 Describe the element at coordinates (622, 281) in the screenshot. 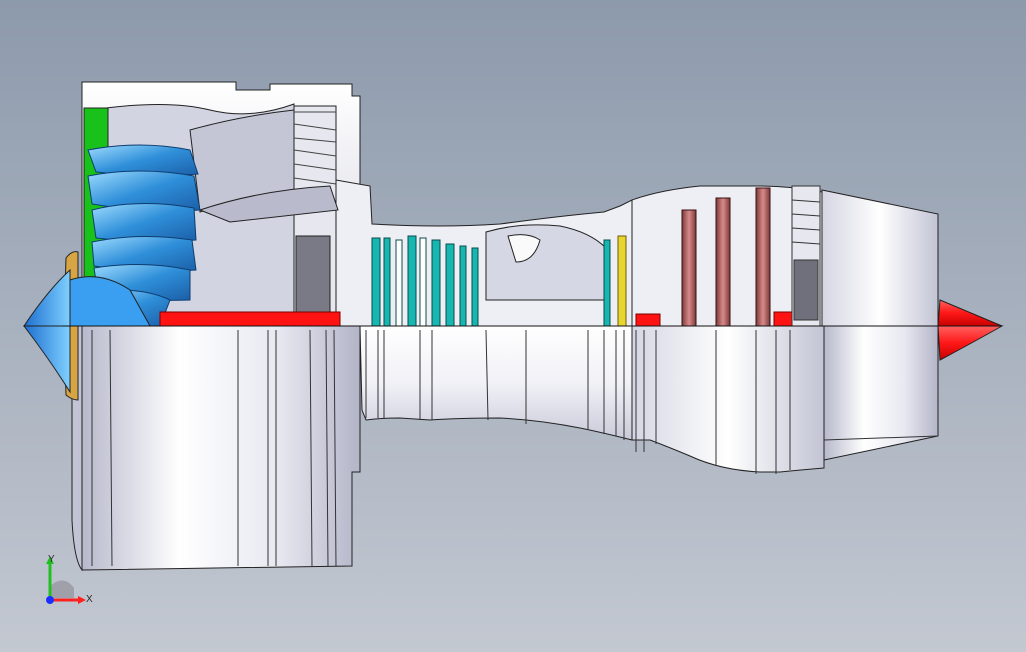

I see `hpt-vane-yellow` at that location.